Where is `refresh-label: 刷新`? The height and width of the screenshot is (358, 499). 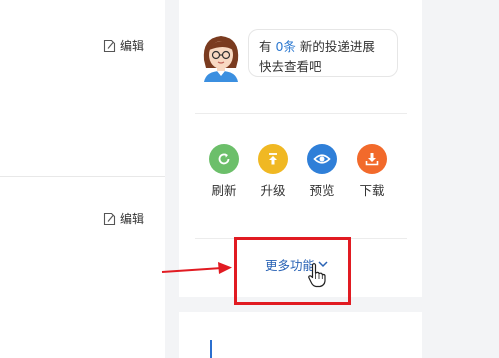
refresh-label: 刷新 is located at coordinates (224, 190).